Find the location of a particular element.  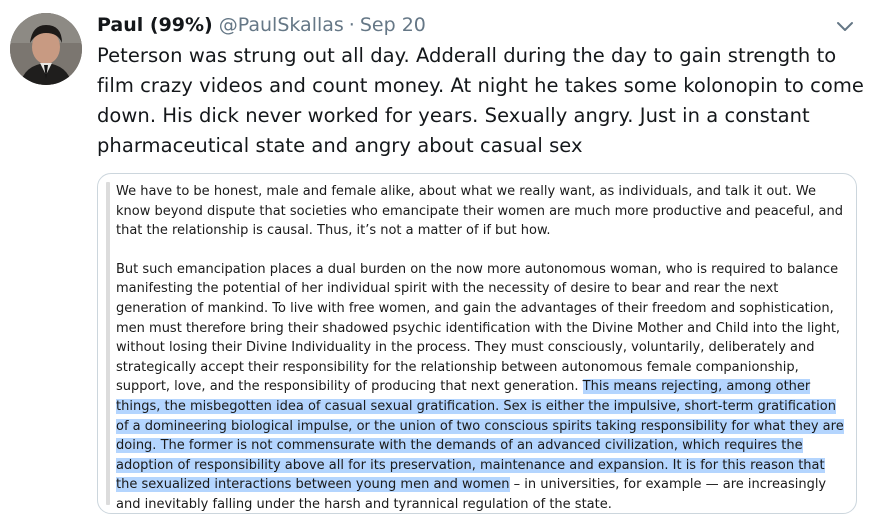

author-name: Paul (99%) is located at coordinates (155, 25).